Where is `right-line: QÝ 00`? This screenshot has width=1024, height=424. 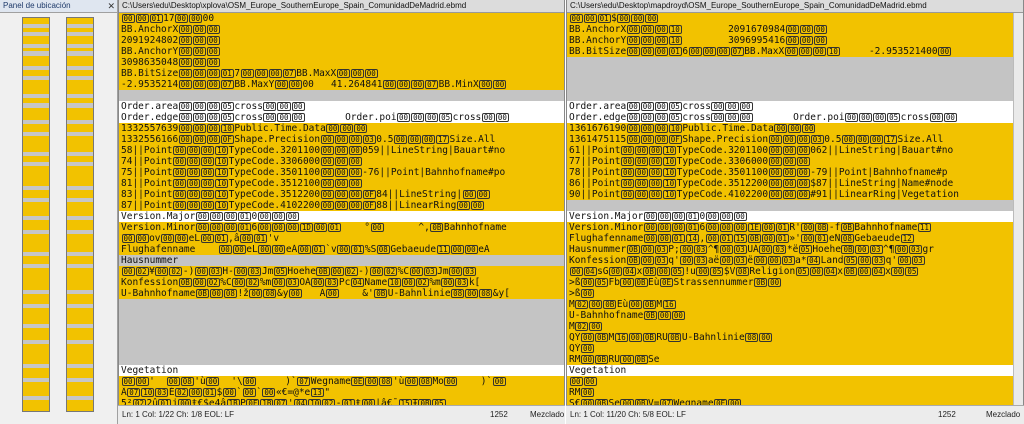 right-line: QÝ 00 is located at coordinates (795, 348).